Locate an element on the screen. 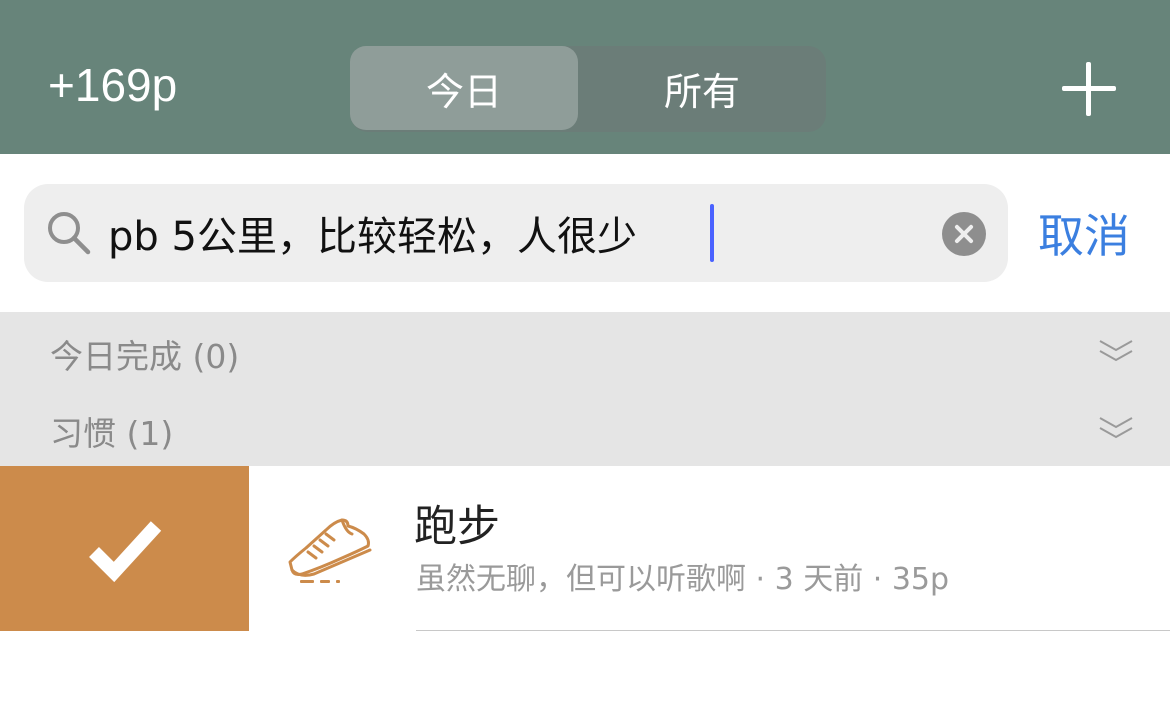 The width and height of the screenshot is (1170, 711). checkmark-icon is located at coordinates (125, 552).